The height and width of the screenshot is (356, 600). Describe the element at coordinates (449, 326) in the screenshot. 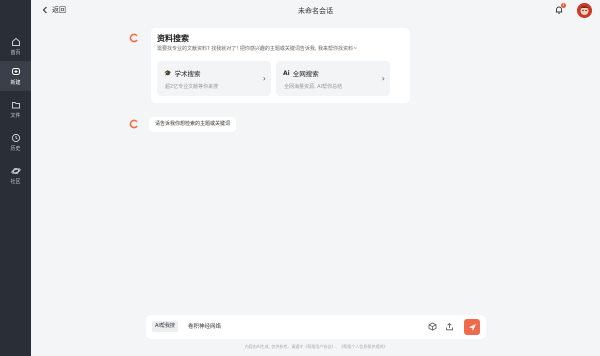

I see `upload-icon` at that location.